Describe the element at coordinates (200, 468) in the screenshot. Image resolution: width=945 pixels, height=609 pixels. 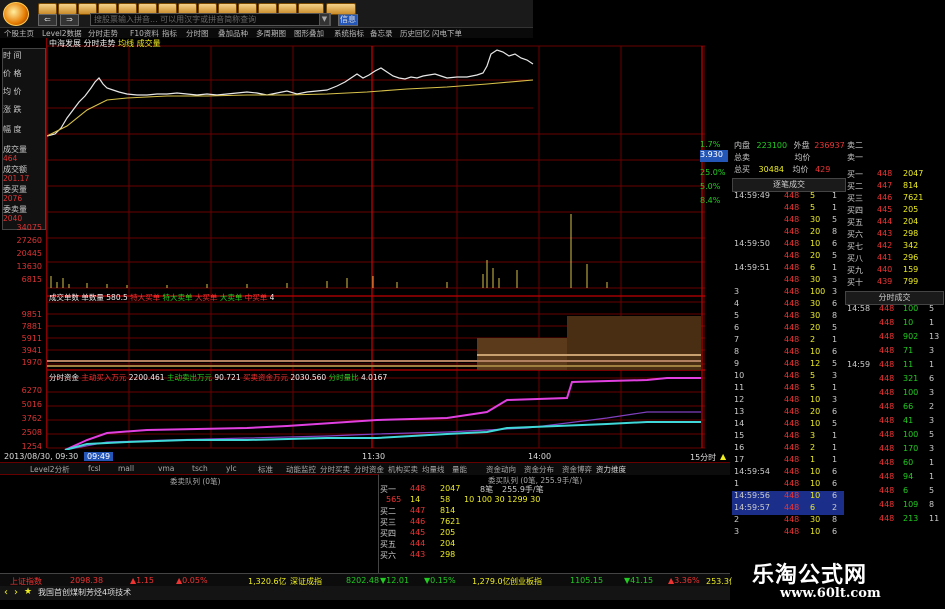
I see `tab-4: tsch` at that location.